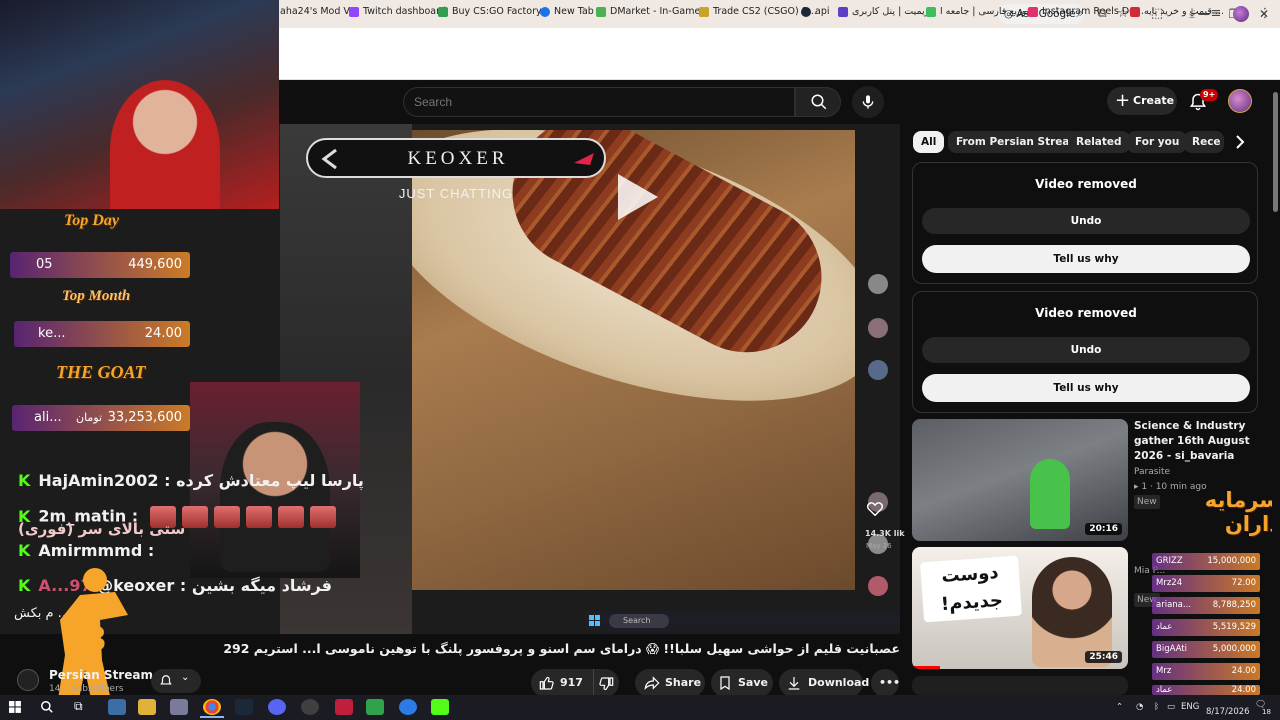  I want to click on dislike-button, so click(606, 683).